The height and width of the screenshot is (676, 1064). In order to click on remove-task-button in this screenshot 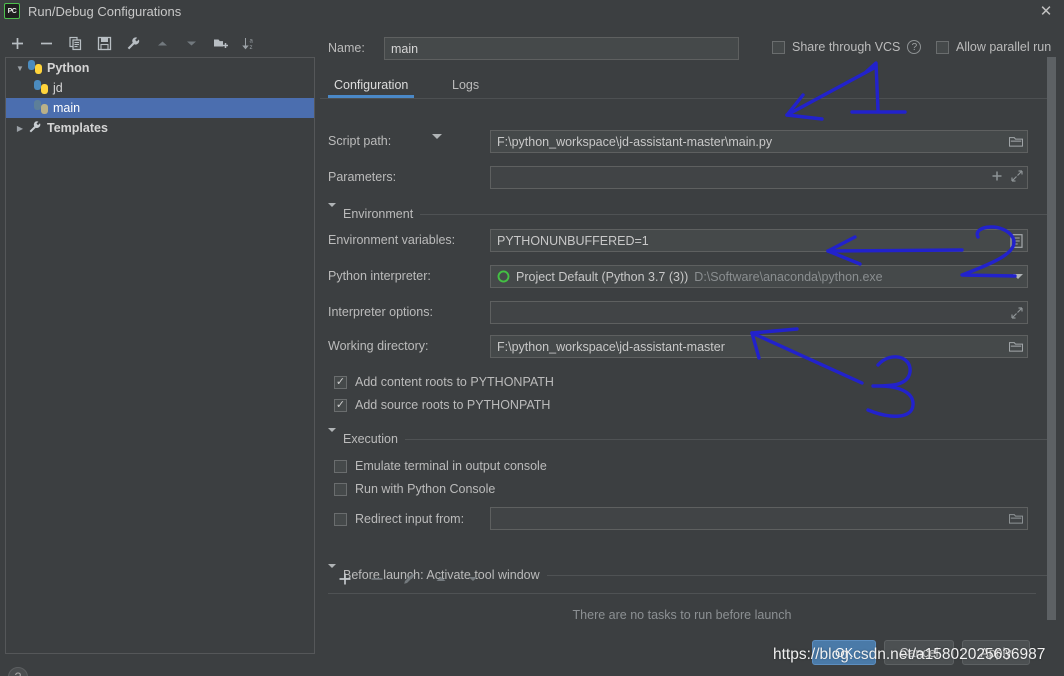, I will do `click(376, 579)`.